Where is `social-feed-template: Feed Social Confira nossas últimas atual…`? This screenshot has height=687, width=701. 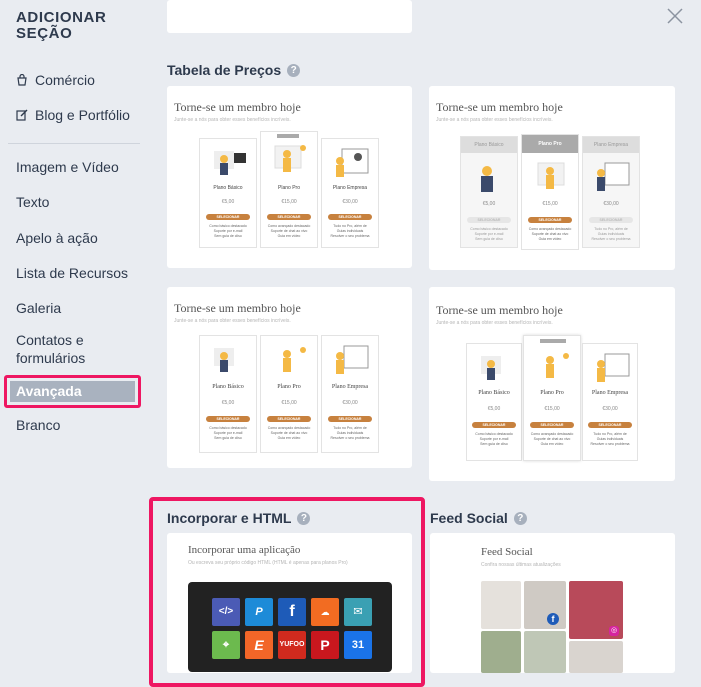
social-feed-template: Feed Social Confira nossas últimas atual… is located at coordinates (552, 603).